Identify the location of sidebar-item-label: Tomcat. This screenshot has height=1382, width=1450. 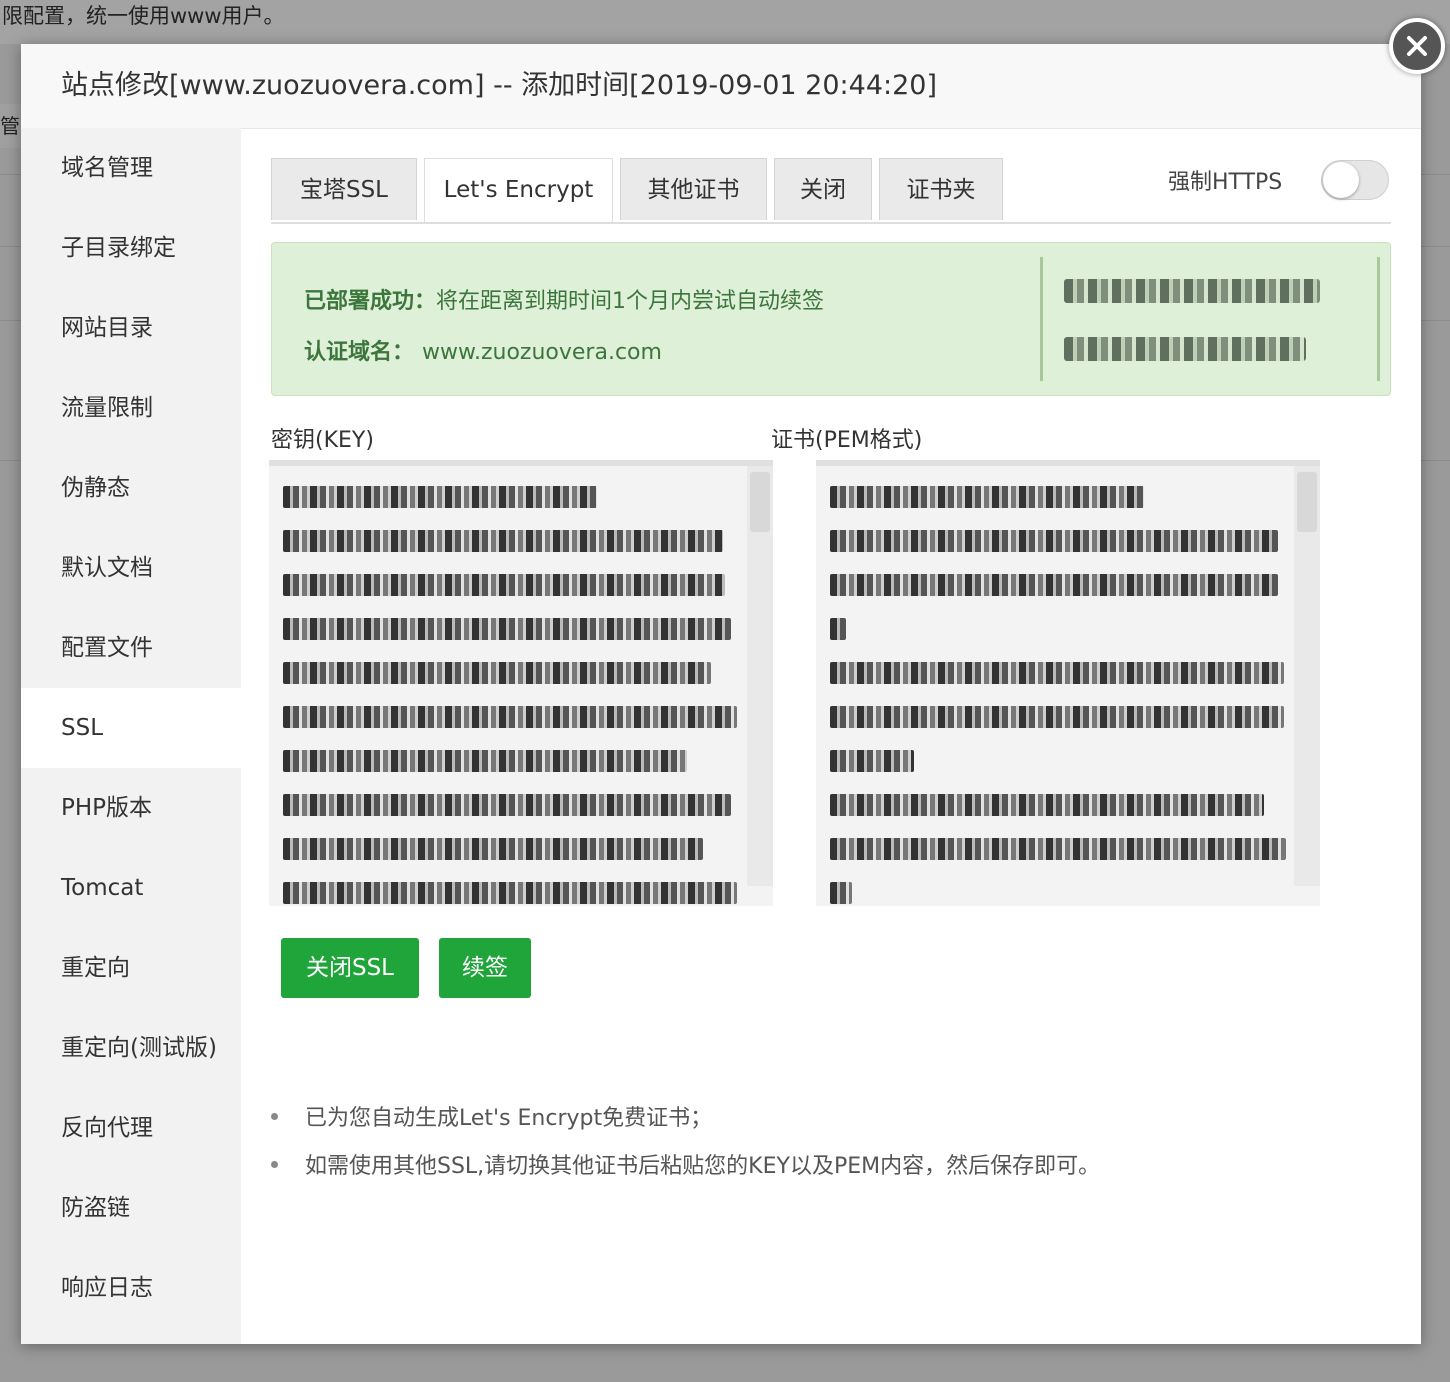
(102, 888).